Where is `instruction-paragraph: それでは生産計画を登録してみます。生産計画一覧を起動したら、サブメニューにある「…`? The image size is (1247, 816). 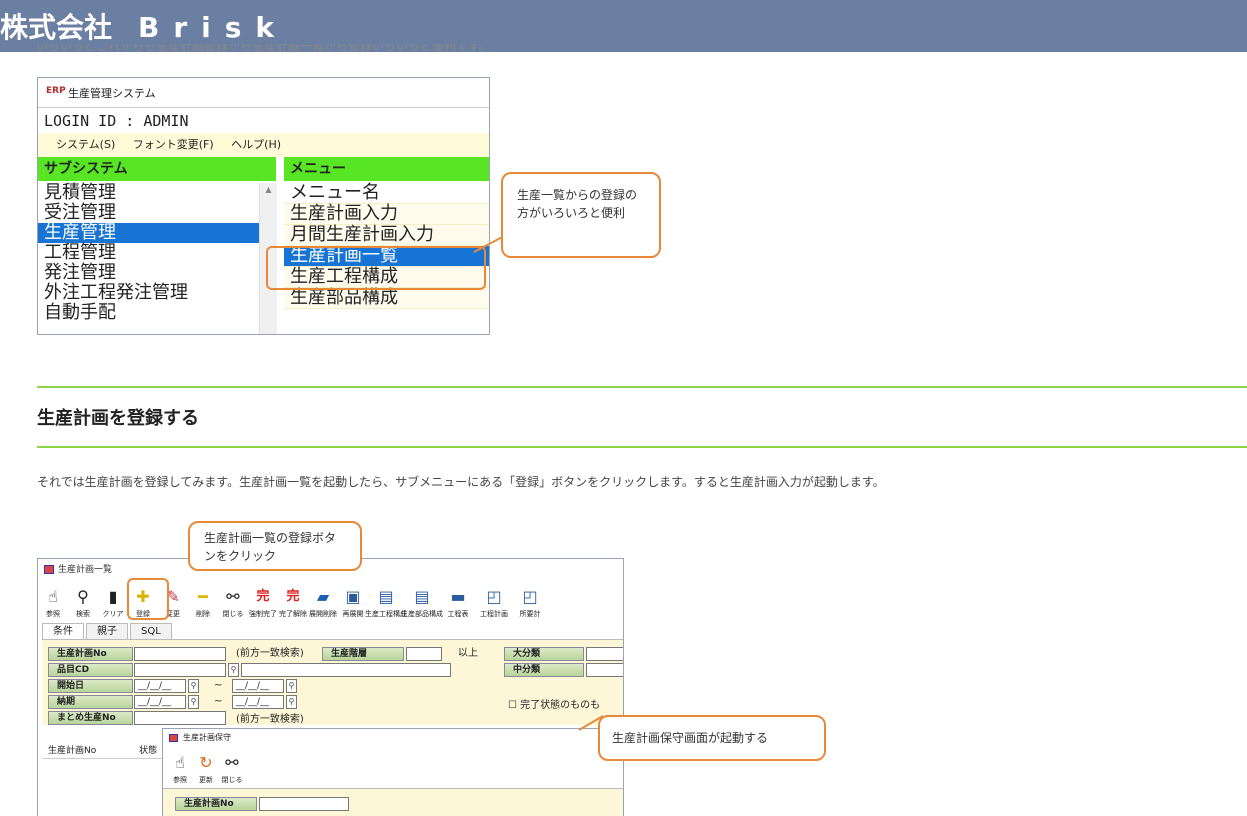
instruction-paragraph: それでは生産計画を登録してみます。生産計画一覧を起動したら、サブメニューにある「… is located at coordinates (461, 482).